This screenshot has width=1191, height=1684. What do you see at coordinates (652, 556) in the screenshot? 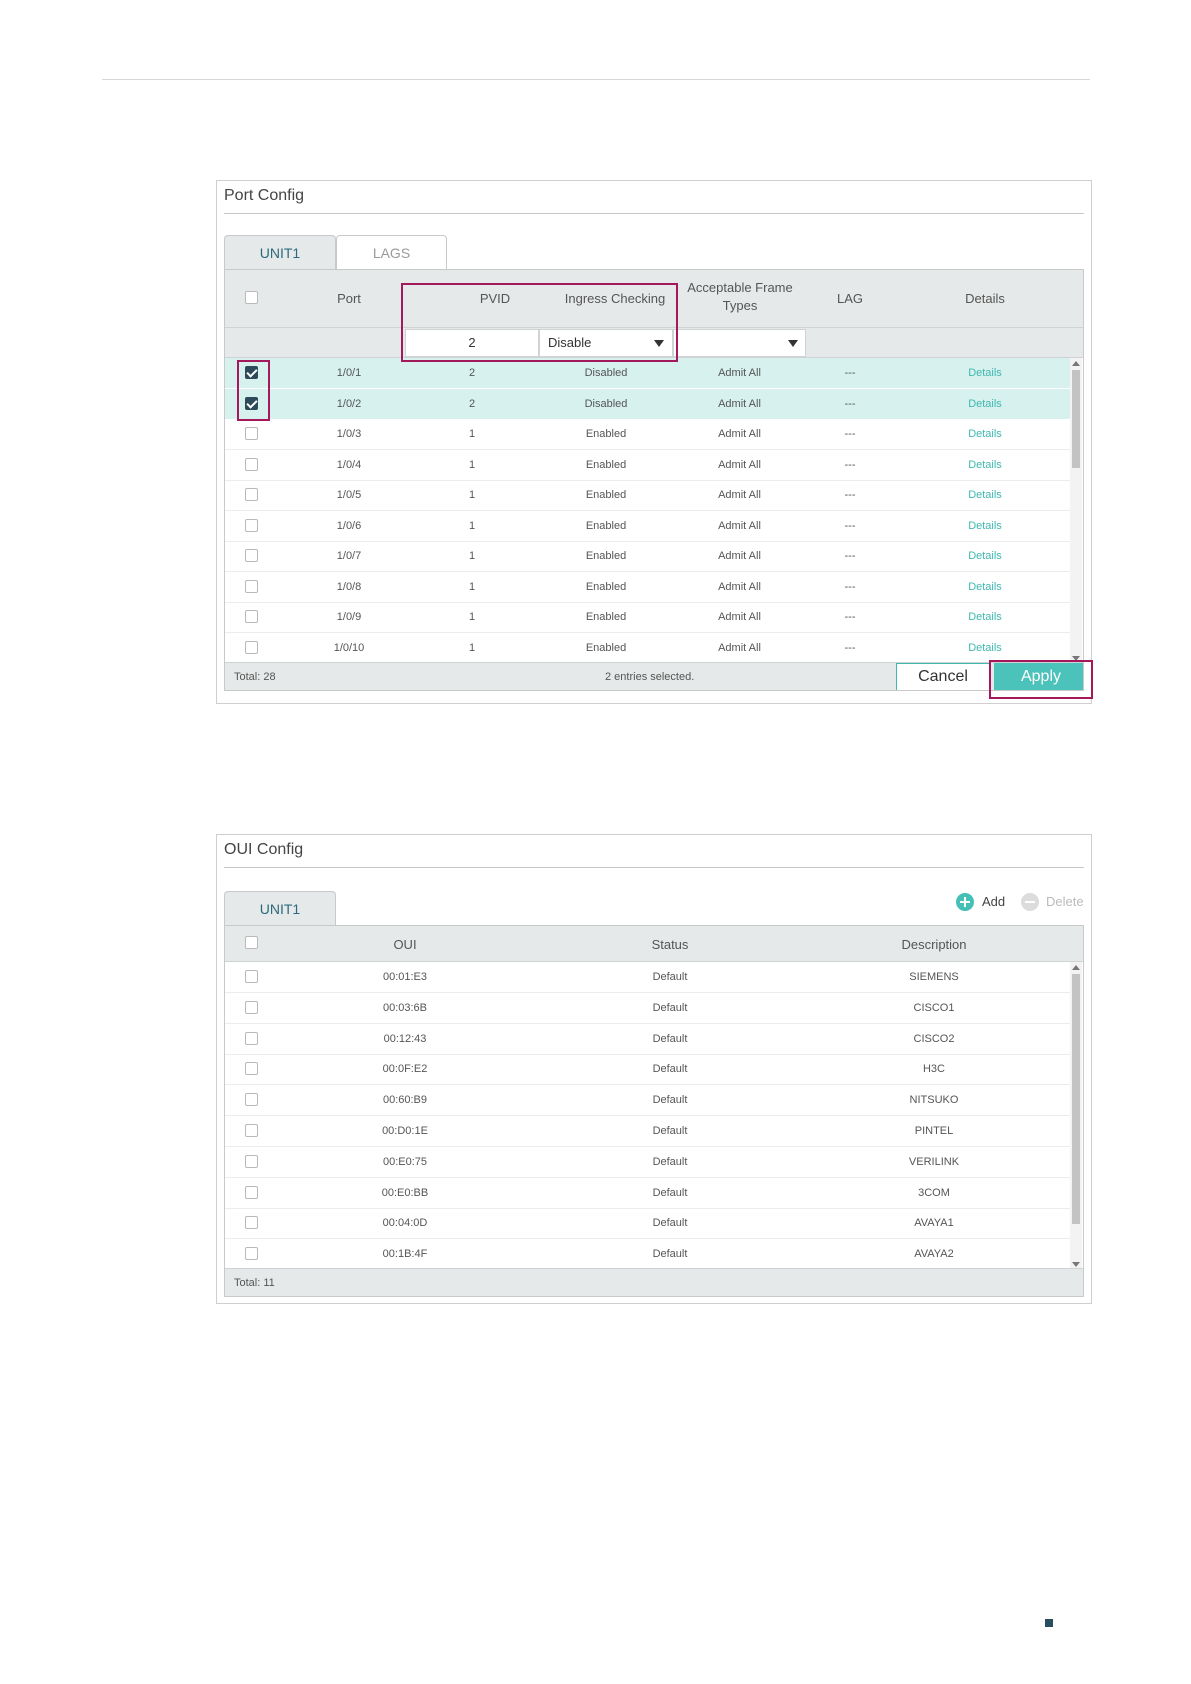
I see `table-row: 1/0/7 1 Enabled Admit All --- Details` at bounding box center [652, 556].